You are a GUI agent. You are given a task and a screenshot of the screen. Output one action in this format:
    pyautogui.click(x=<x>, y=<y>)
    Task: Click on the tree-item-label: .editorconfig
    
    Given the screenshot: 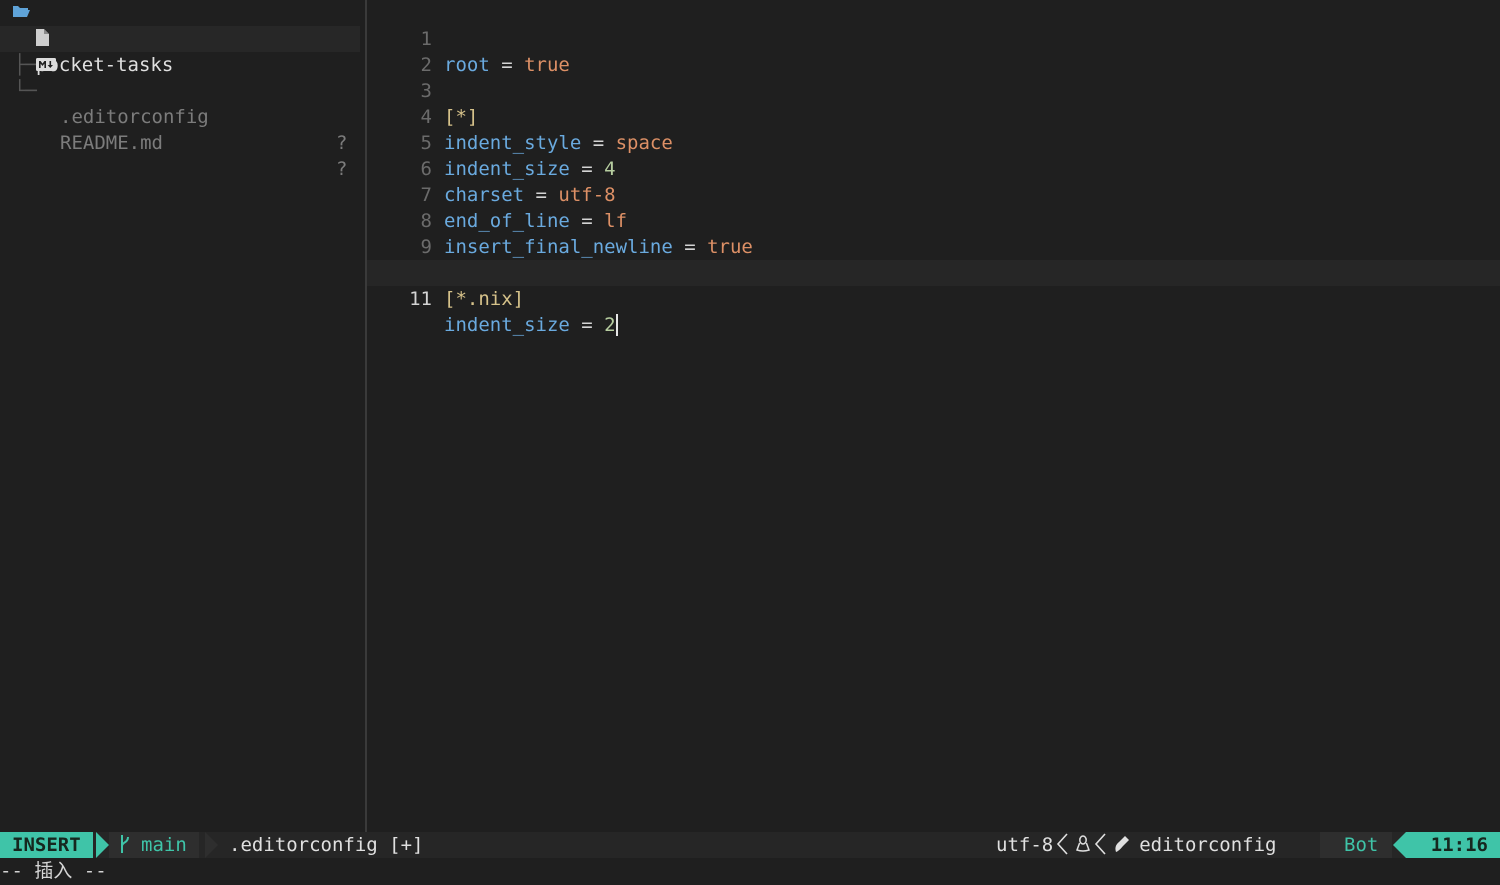 What is the action you would take?
    pyautogui.click(x=134, y=117)
    